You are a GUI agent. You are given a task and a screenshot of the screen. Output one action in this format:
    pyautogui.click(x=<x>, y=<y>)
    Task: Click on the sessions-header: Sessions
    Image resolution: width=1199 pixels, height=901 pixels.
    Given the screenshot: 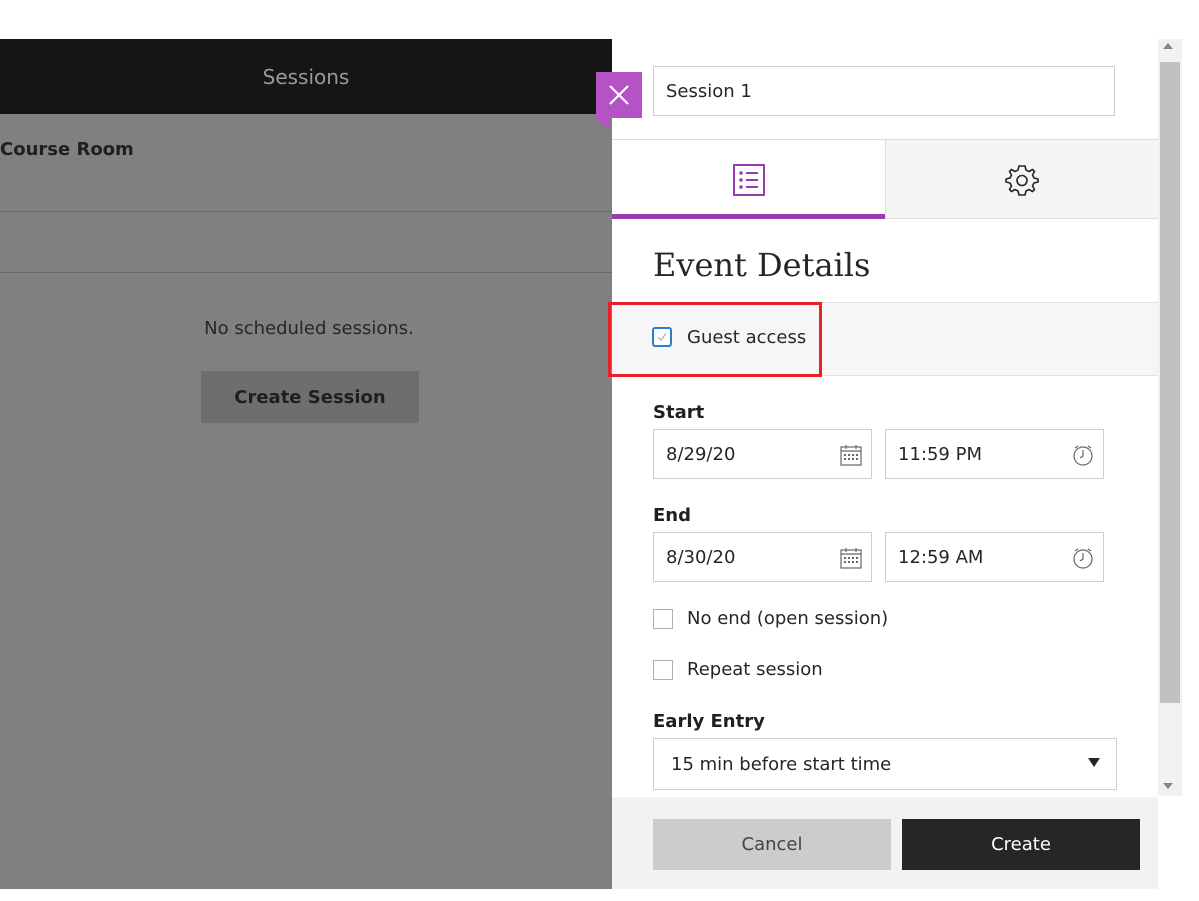 What is the action you would take?
    pyautogui.click(x=306, y=76)
    